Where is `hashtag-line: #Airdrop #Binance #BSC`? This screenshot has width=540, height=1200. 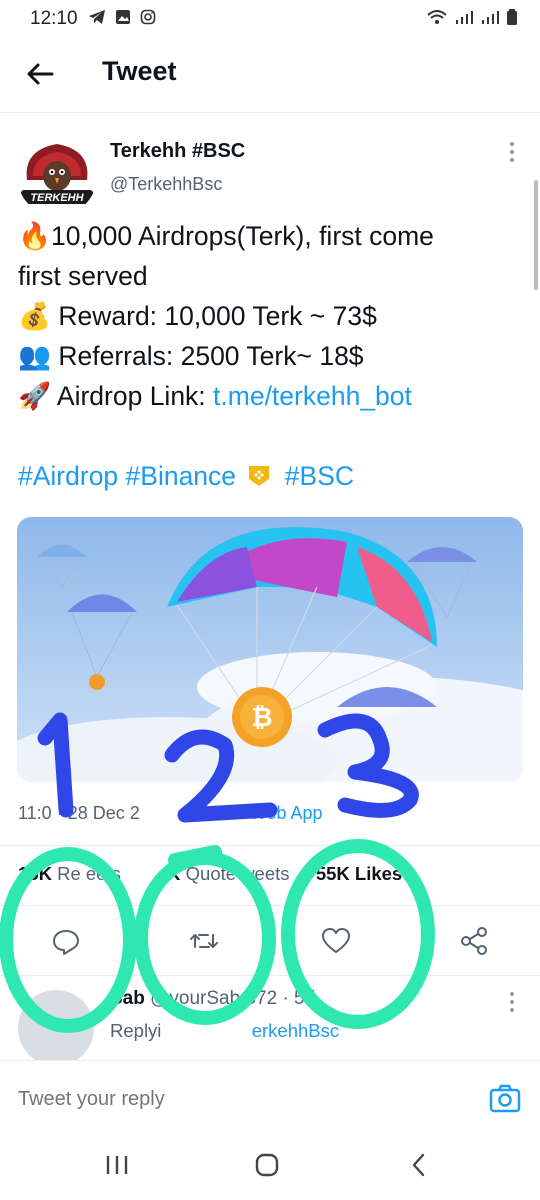
hashtag-line: #Airdrop #Binance #BSC is located at coordinates (273, 476).